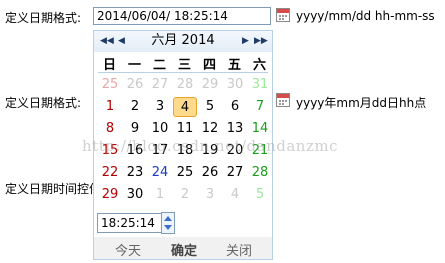 The image size is (445, 263). What do you see at coordinates (168, 218) in the screenshot?
I see `spin-up-icon` at bounding box center [168, 218].